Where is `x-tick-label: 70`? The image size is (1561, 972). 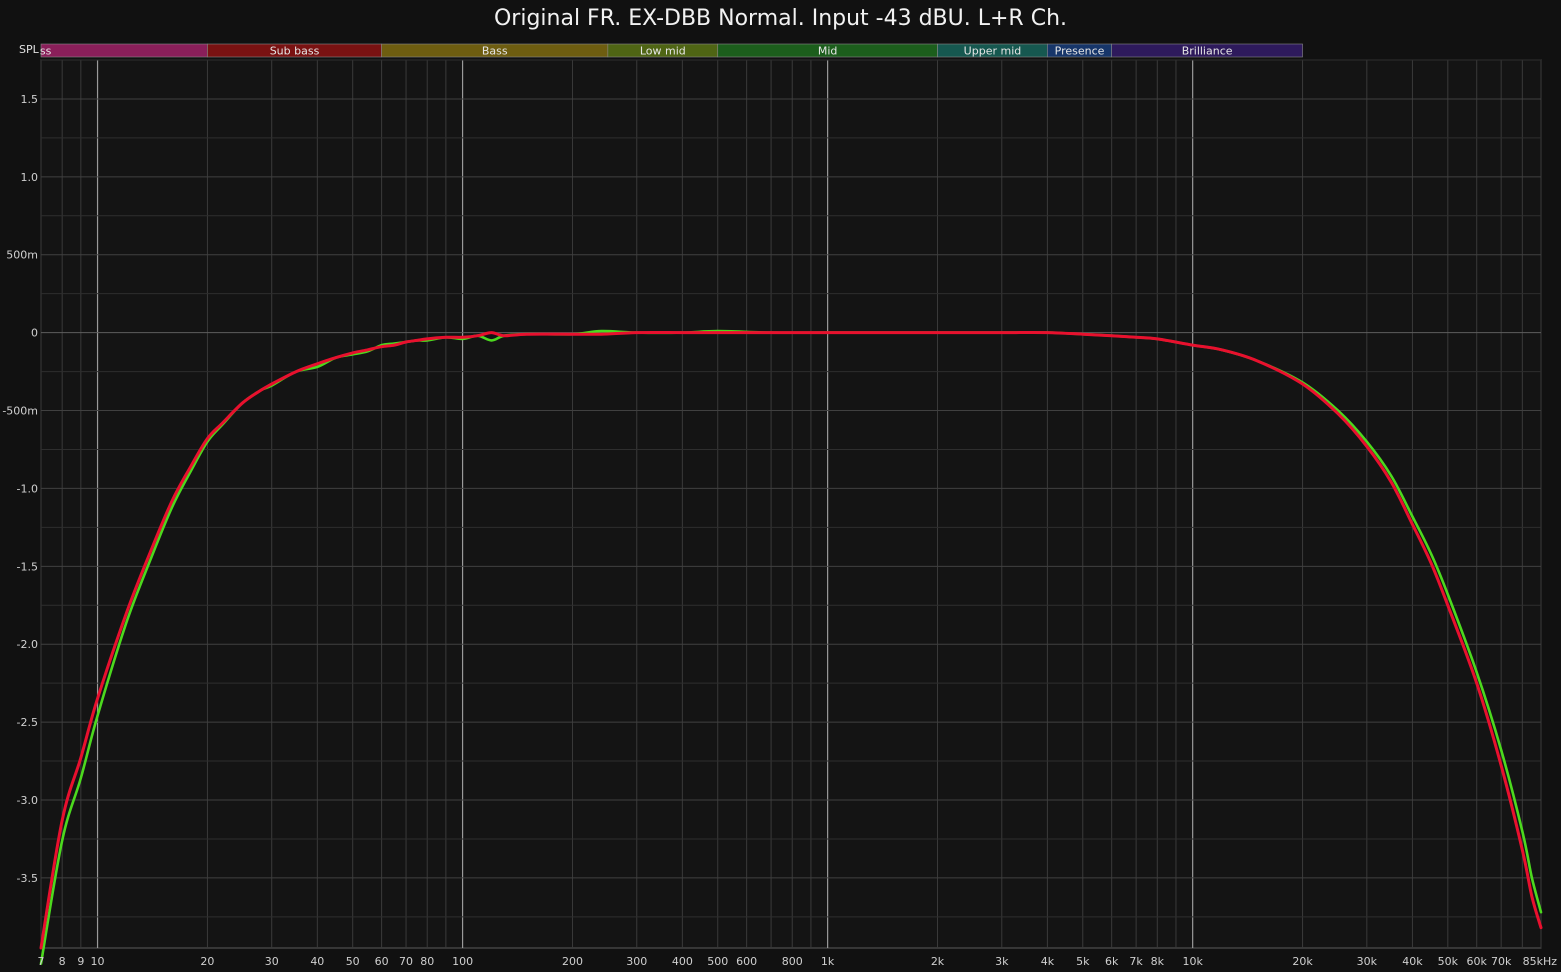
x-tick-label: 70 is located at coordinates (406, 961).